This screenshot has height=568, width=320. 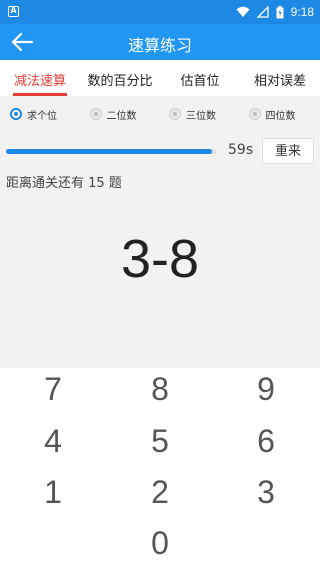 What do you see at coordinates (160, 389) in the screenshot?
I see `key-8: 8` at bounding box center [160, 389].